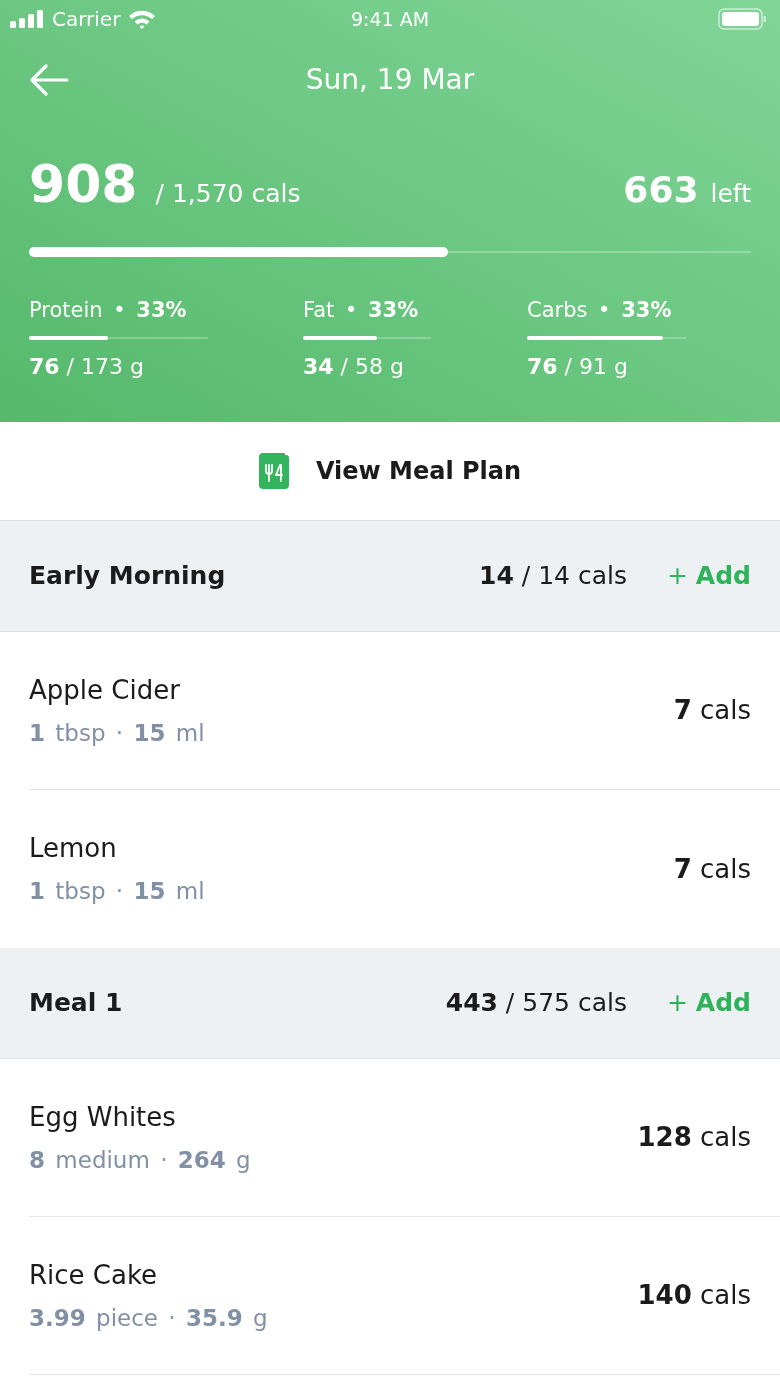 This screenshot has height=1387, width=780. I want to click on signal-icon, so click(27, 19).